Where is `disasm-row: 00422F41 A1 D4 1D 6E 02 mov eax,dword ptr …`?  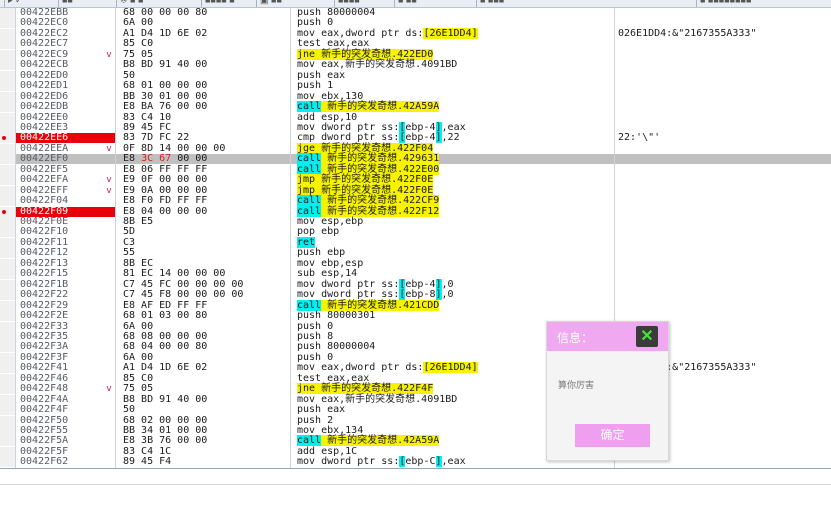 disasm-row: 00422F41 A1 D4 1D 6E 02 mov eax,dword ptr … is located at coordinates (415, 367).